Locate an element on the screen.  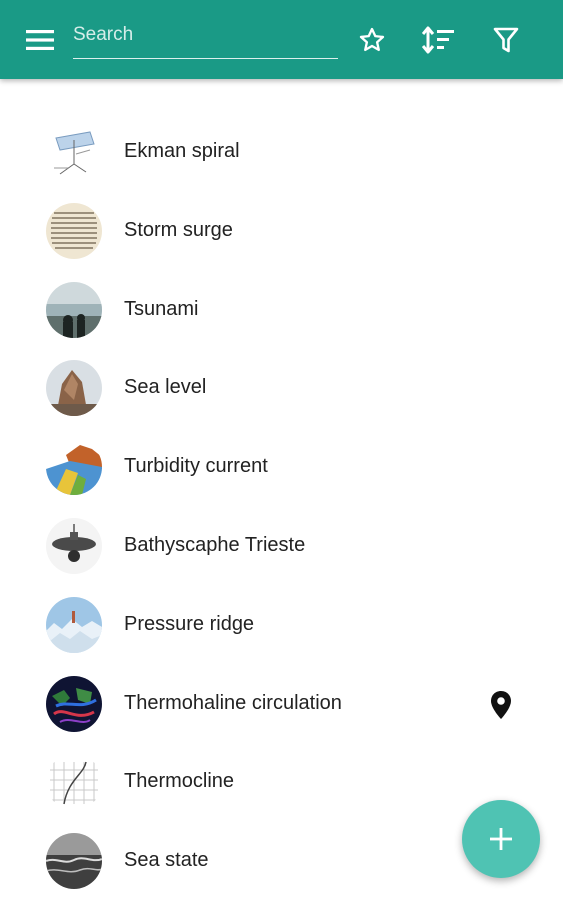
sea-state-thumbnail is located at coordinates (74, 861).